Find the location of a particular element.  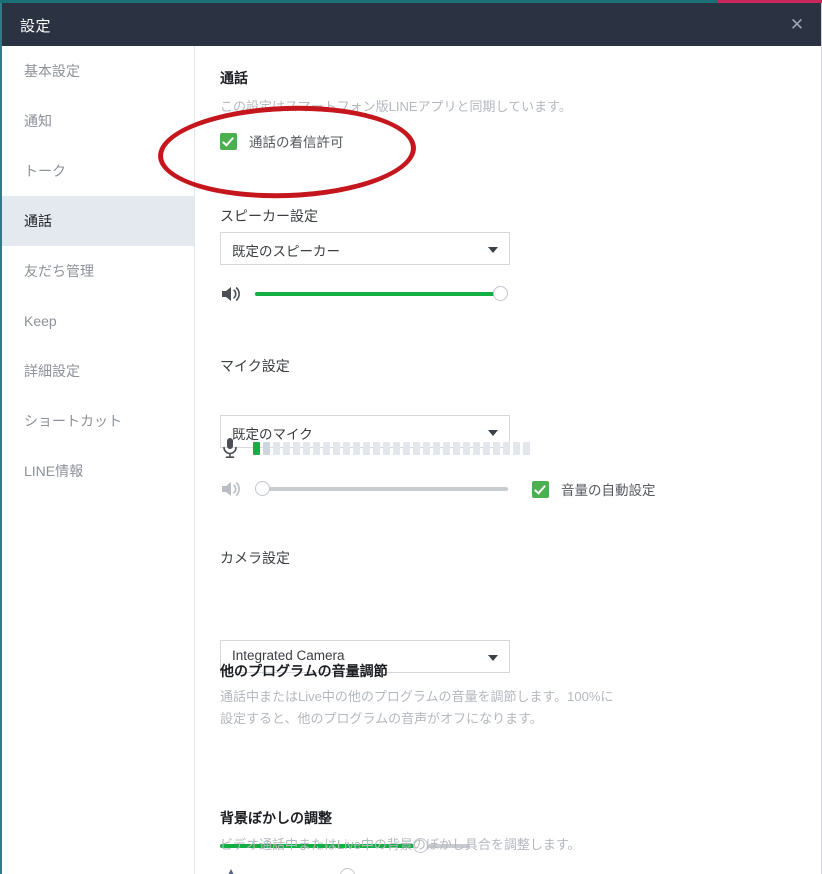

call-section-title: 通話 is located at coordinates (234, 78).